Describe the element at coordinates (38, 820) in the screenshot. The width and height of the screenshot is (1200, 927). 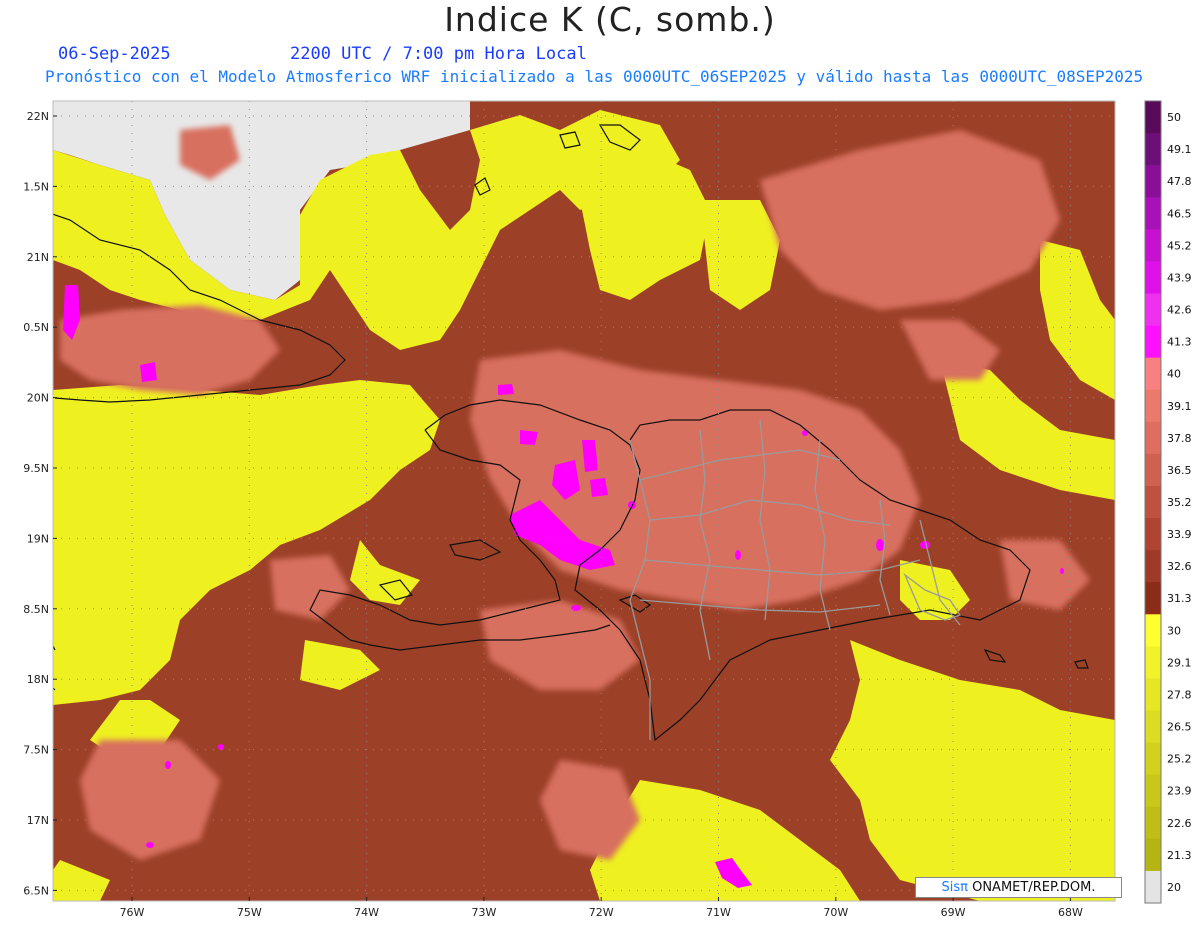
I see `lat-label: 17N` at that location.